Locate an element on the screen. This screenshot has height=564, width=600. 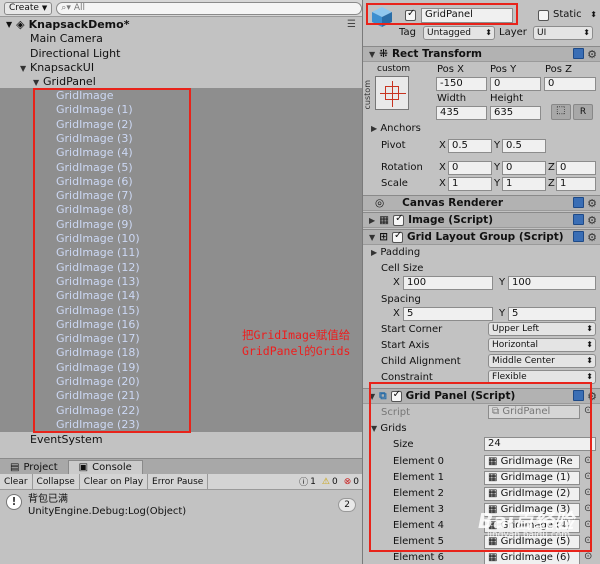
warning-filter-toggle: ⚠ 0 is located at coordinates (330, 482).